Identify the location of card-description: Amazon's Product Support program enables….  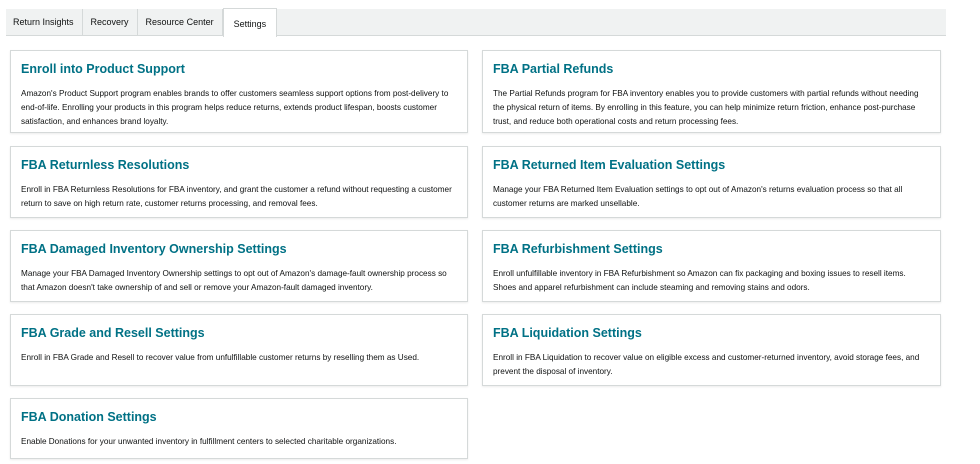
(235, 107).